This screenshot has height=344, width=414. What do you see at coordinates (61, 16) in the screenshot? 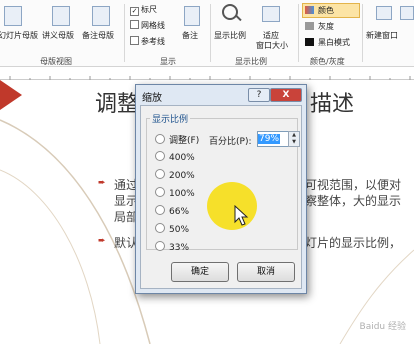
I see `handout-master-icon` at bounding box center [61, 16].